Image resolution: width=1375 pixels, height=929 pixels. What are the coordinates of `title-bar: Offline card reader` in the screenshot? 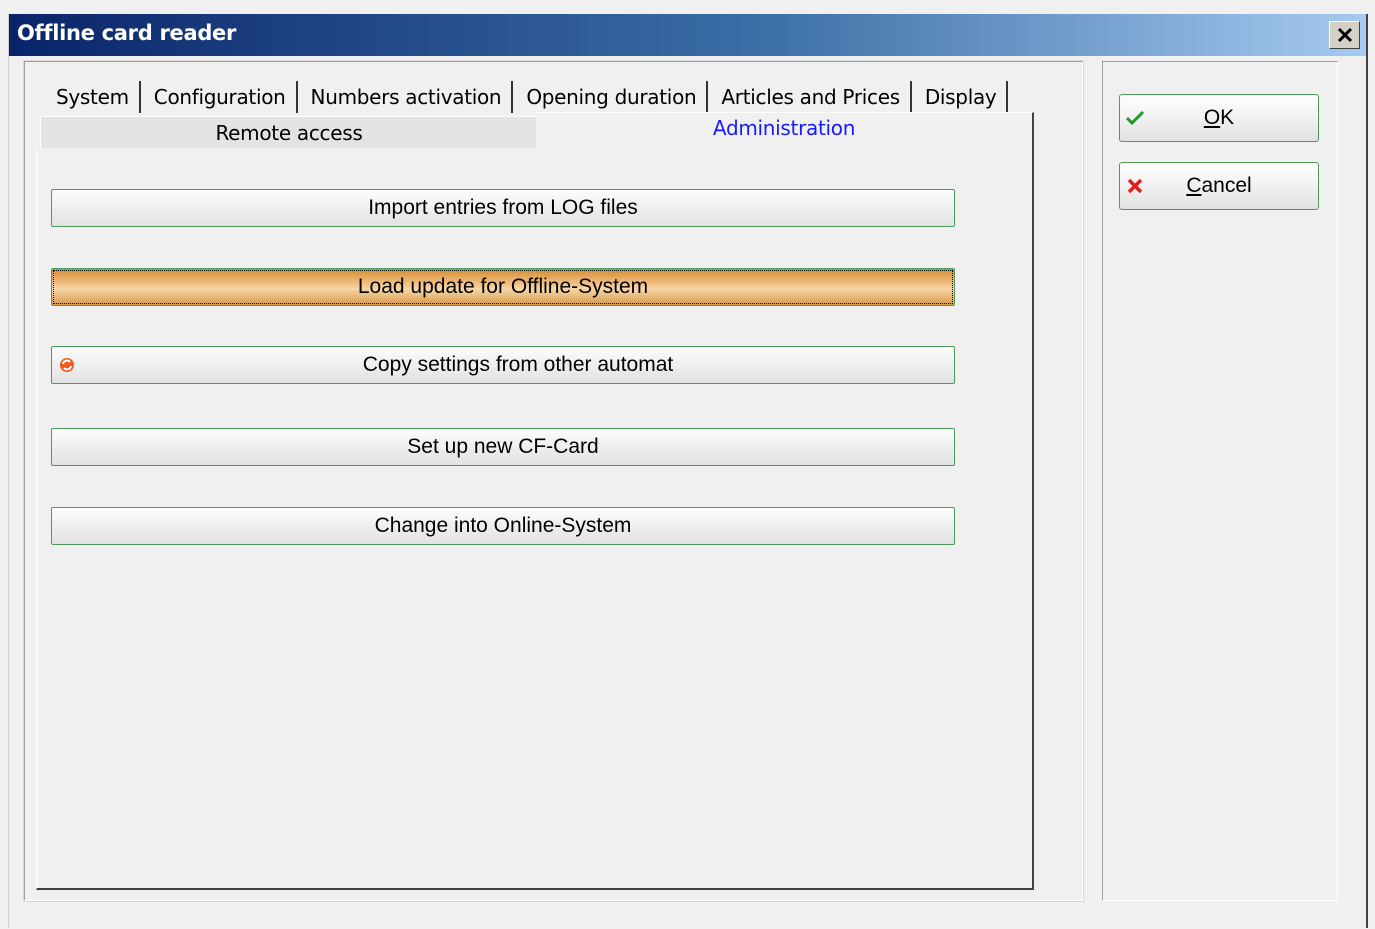 It's located at (687, 35).